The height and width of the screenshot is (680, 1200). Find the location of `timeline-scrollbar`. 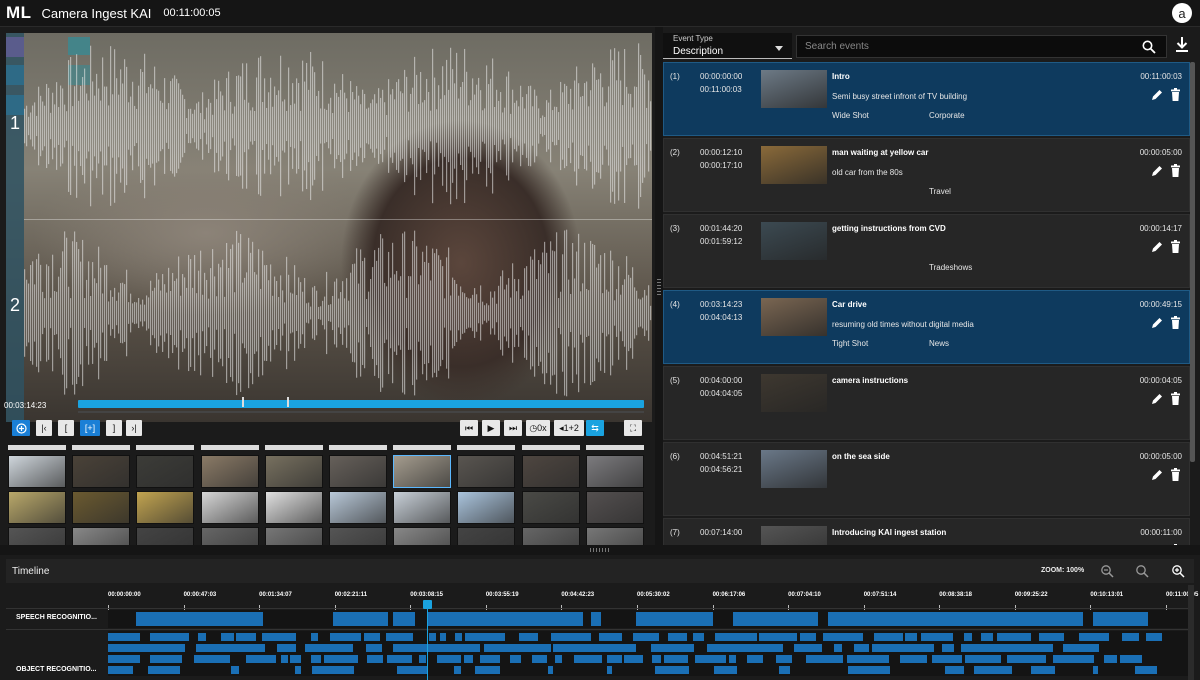

timeline-scrollbar is located at coordinates (1191, 632).